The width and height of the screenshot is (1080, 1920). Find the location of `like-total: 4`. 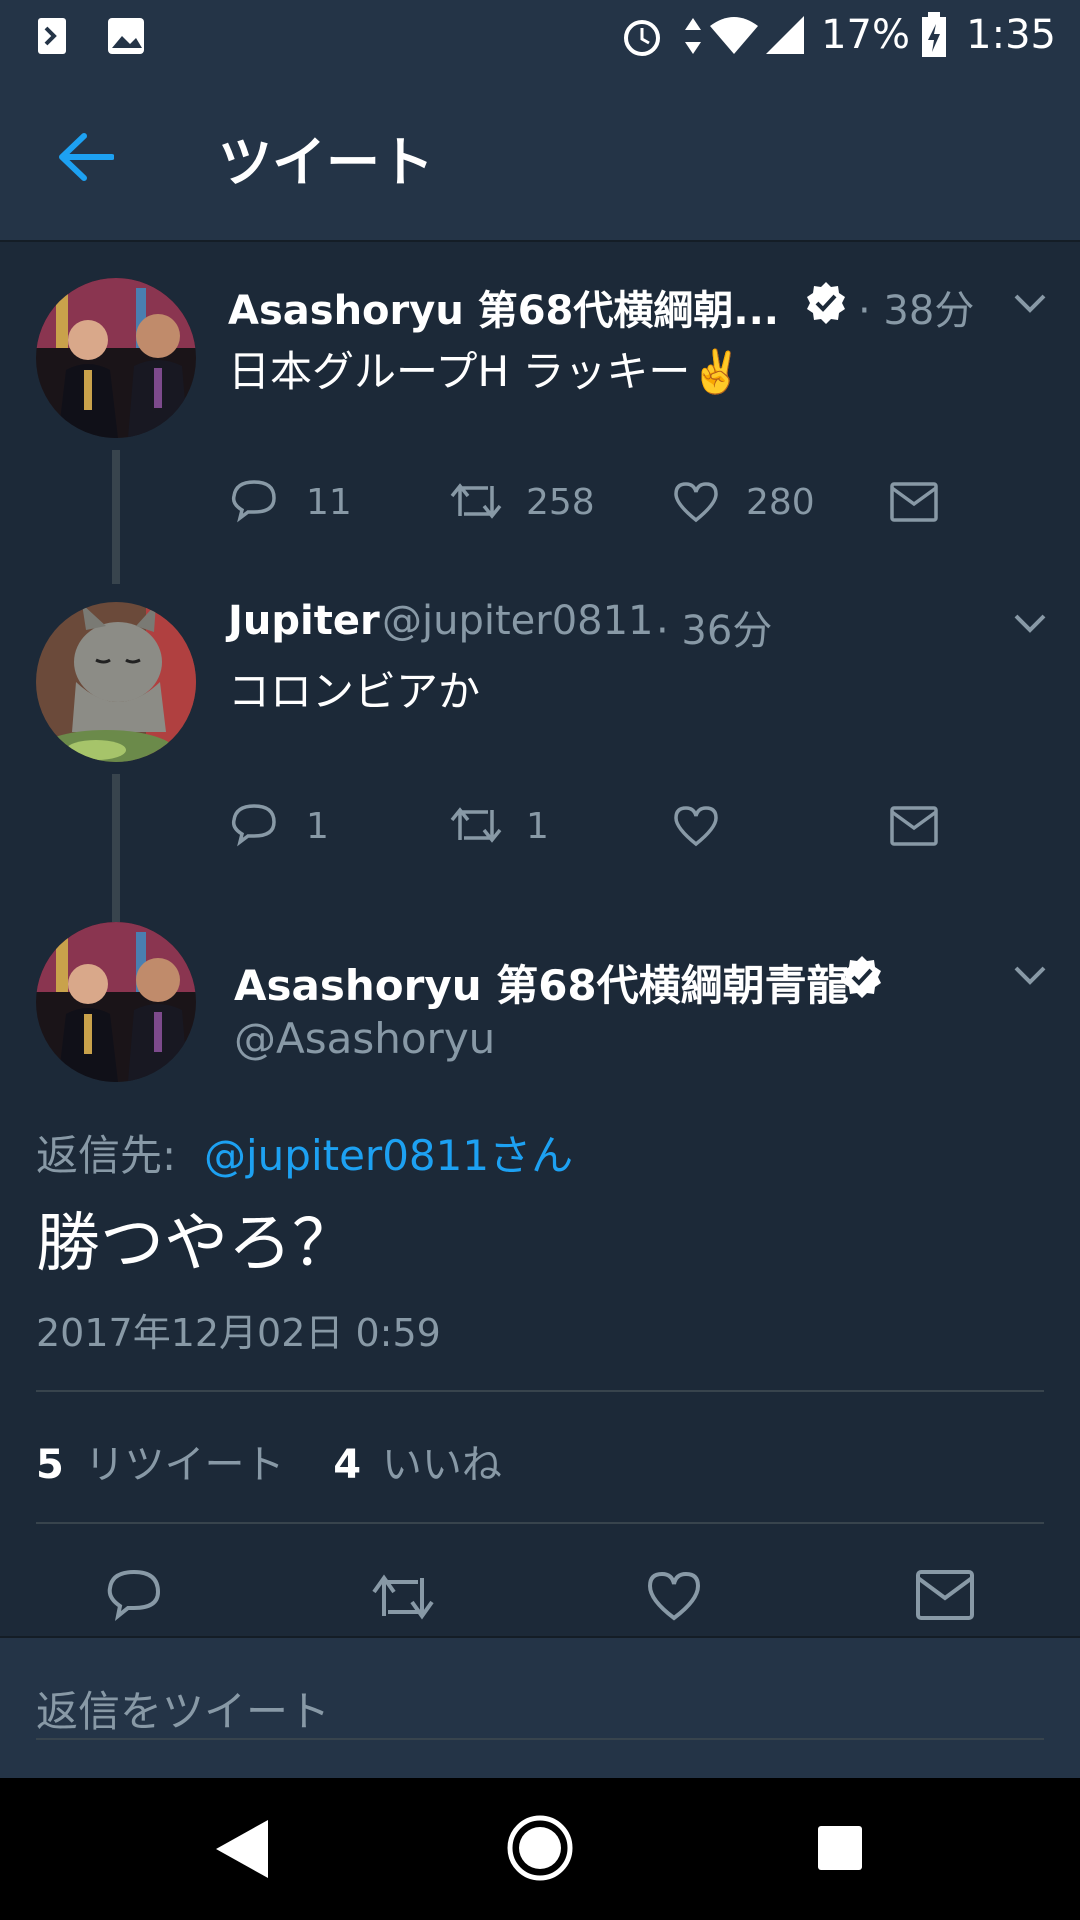

like-total: 4 is located at coordinates (347, 1465).